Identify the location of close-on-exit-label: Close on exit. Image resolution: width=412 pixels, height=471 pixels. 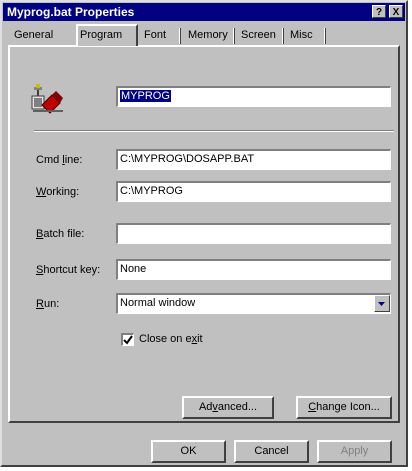
(171, 339).